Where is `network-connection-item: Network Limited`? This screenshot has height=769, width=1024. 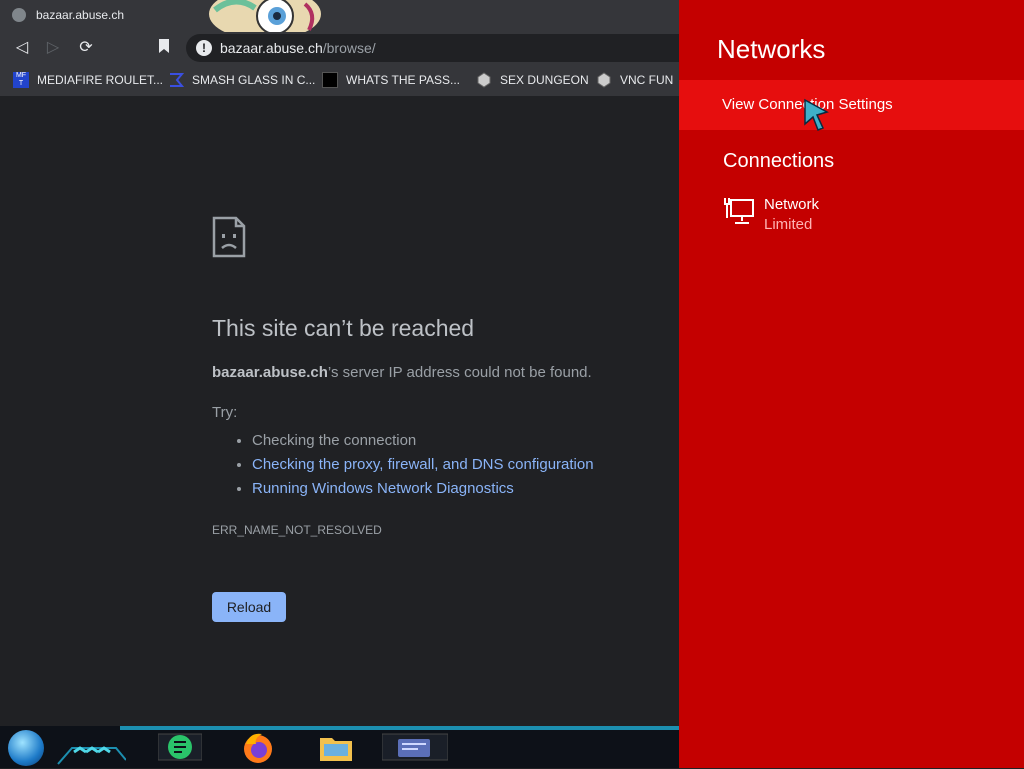 network-connection-item: Network Limited is located at coordinates (863, 216).